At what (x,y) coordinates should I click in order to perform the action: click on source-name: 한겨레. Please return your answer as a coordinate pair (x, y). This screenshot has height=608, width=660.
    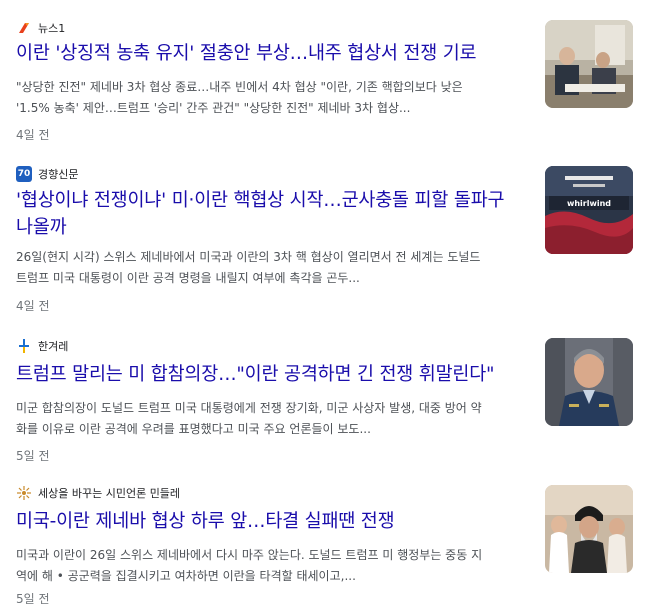
    Looking at the image, I should click on (53, 346).